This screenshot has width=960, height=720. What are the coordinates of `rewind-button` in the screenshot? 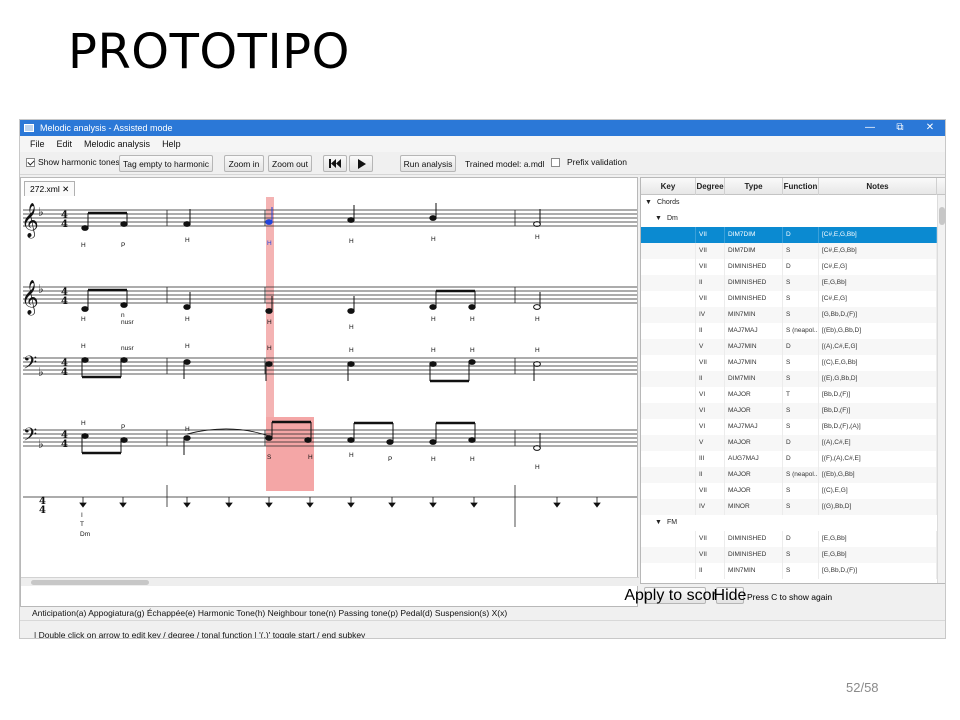 It's located at (335, 163).